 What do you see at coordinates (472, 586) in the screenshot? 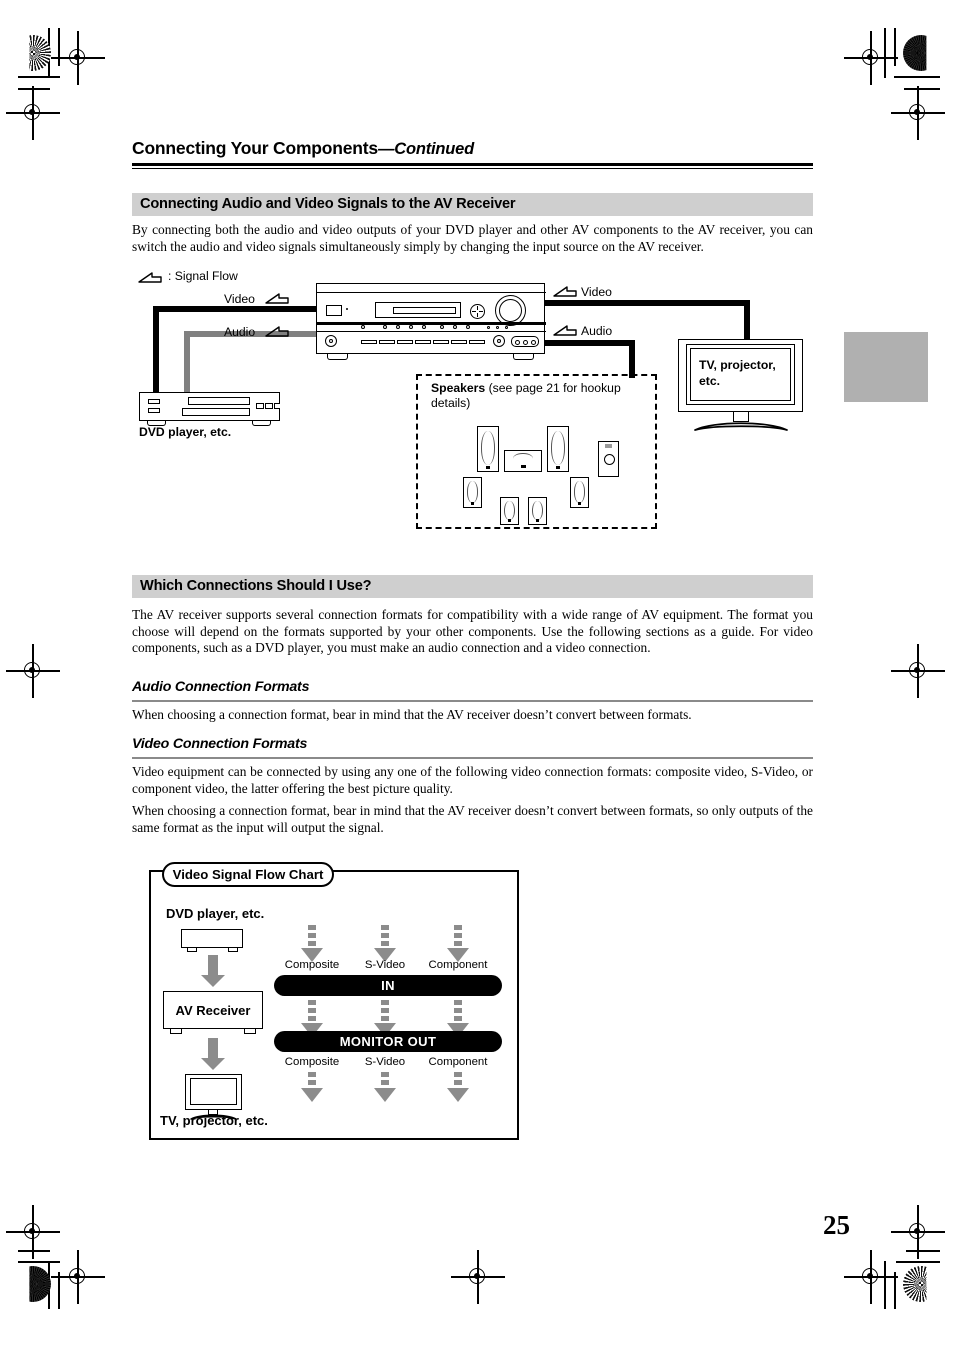
I see `section-heading-which-connections: Which Connections Should I Use?` at bounding box center [472, 586].